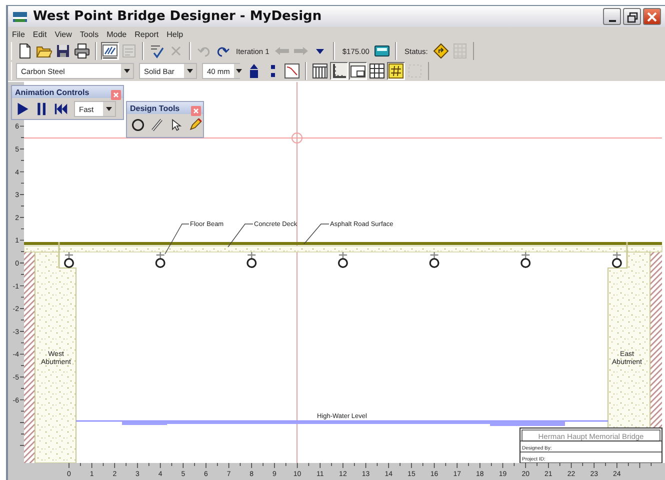 The image size is (665, 480). What do you see at coordinates (63, 34) in the screenshot?
I see `menu-item: View` at bounding box center [63, 34].